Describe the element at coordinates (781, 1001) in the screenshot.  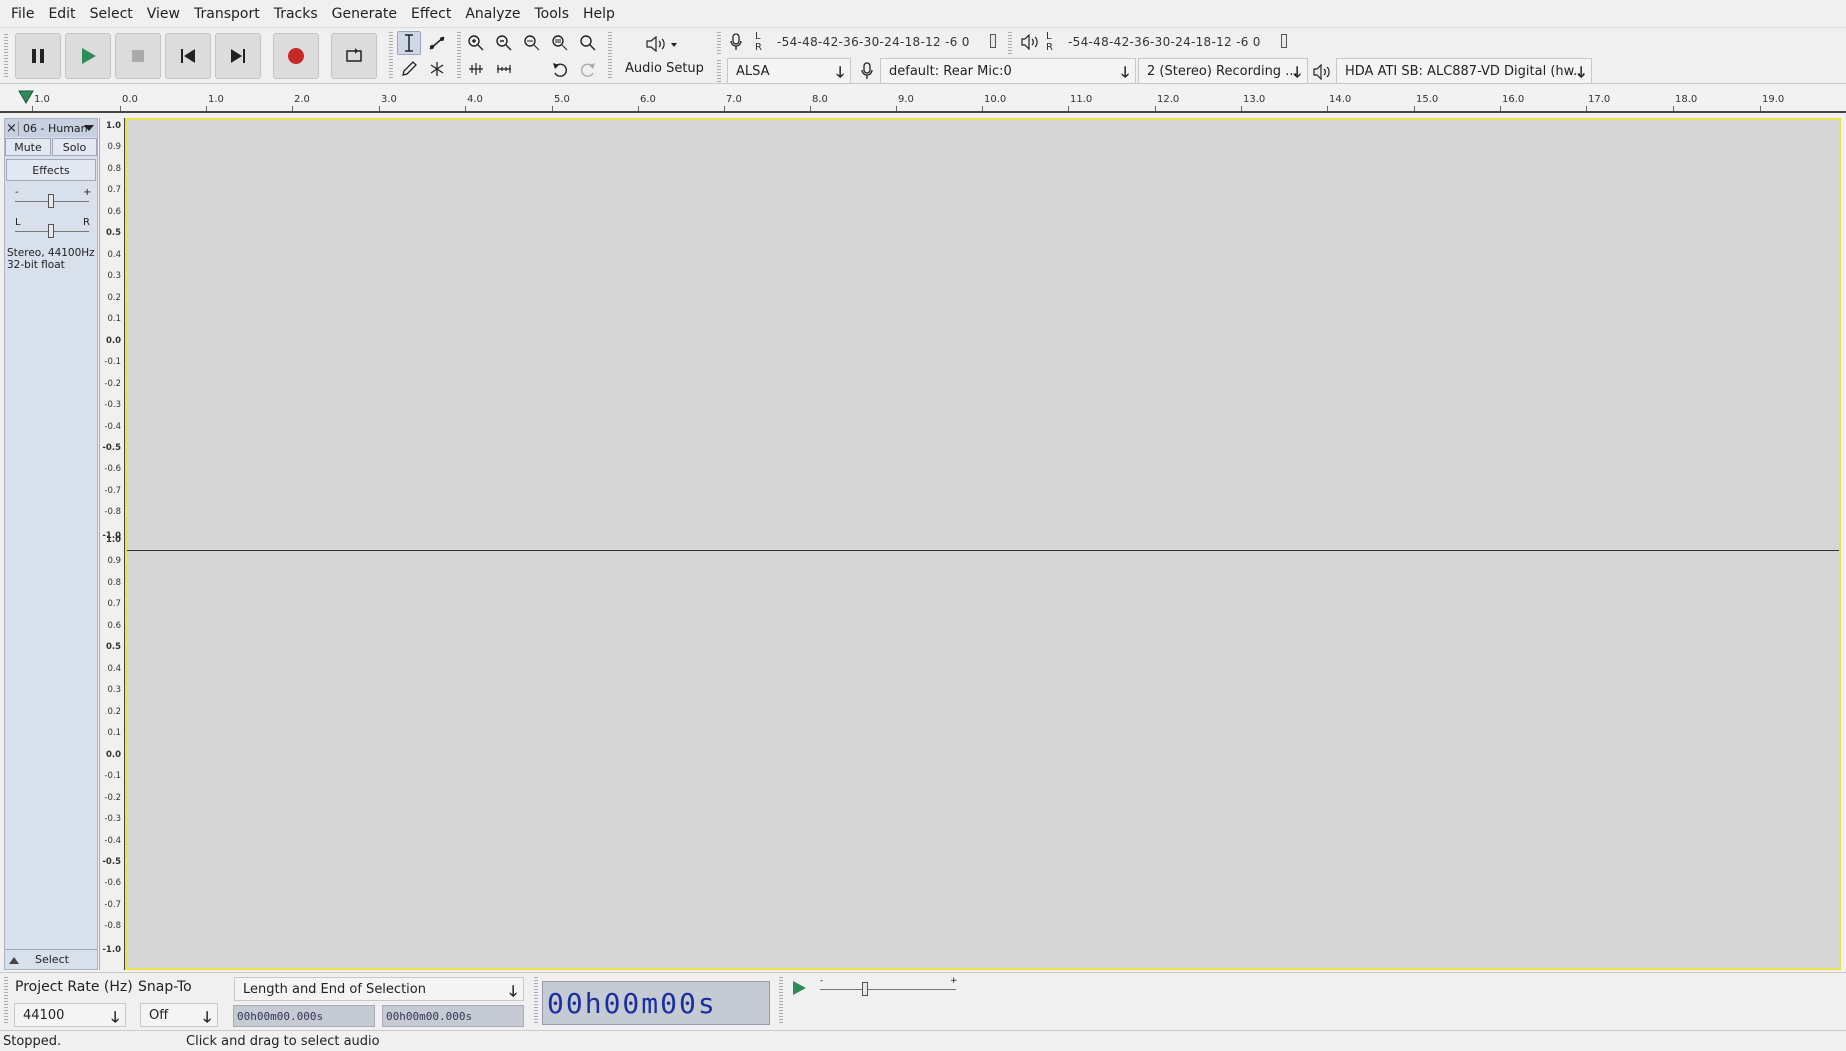
I see `play-at-speed-grip` at that location.